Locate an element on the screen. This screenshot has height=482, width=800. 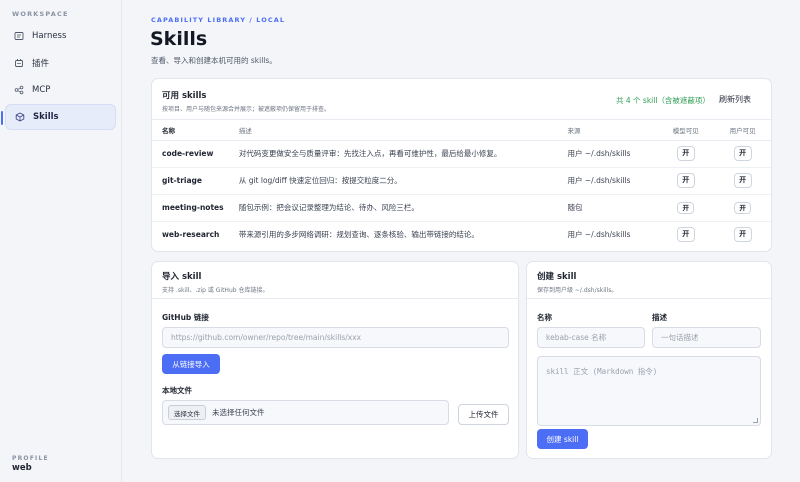
sidebar-item-label: Harness is located at coordinates (49, 36).